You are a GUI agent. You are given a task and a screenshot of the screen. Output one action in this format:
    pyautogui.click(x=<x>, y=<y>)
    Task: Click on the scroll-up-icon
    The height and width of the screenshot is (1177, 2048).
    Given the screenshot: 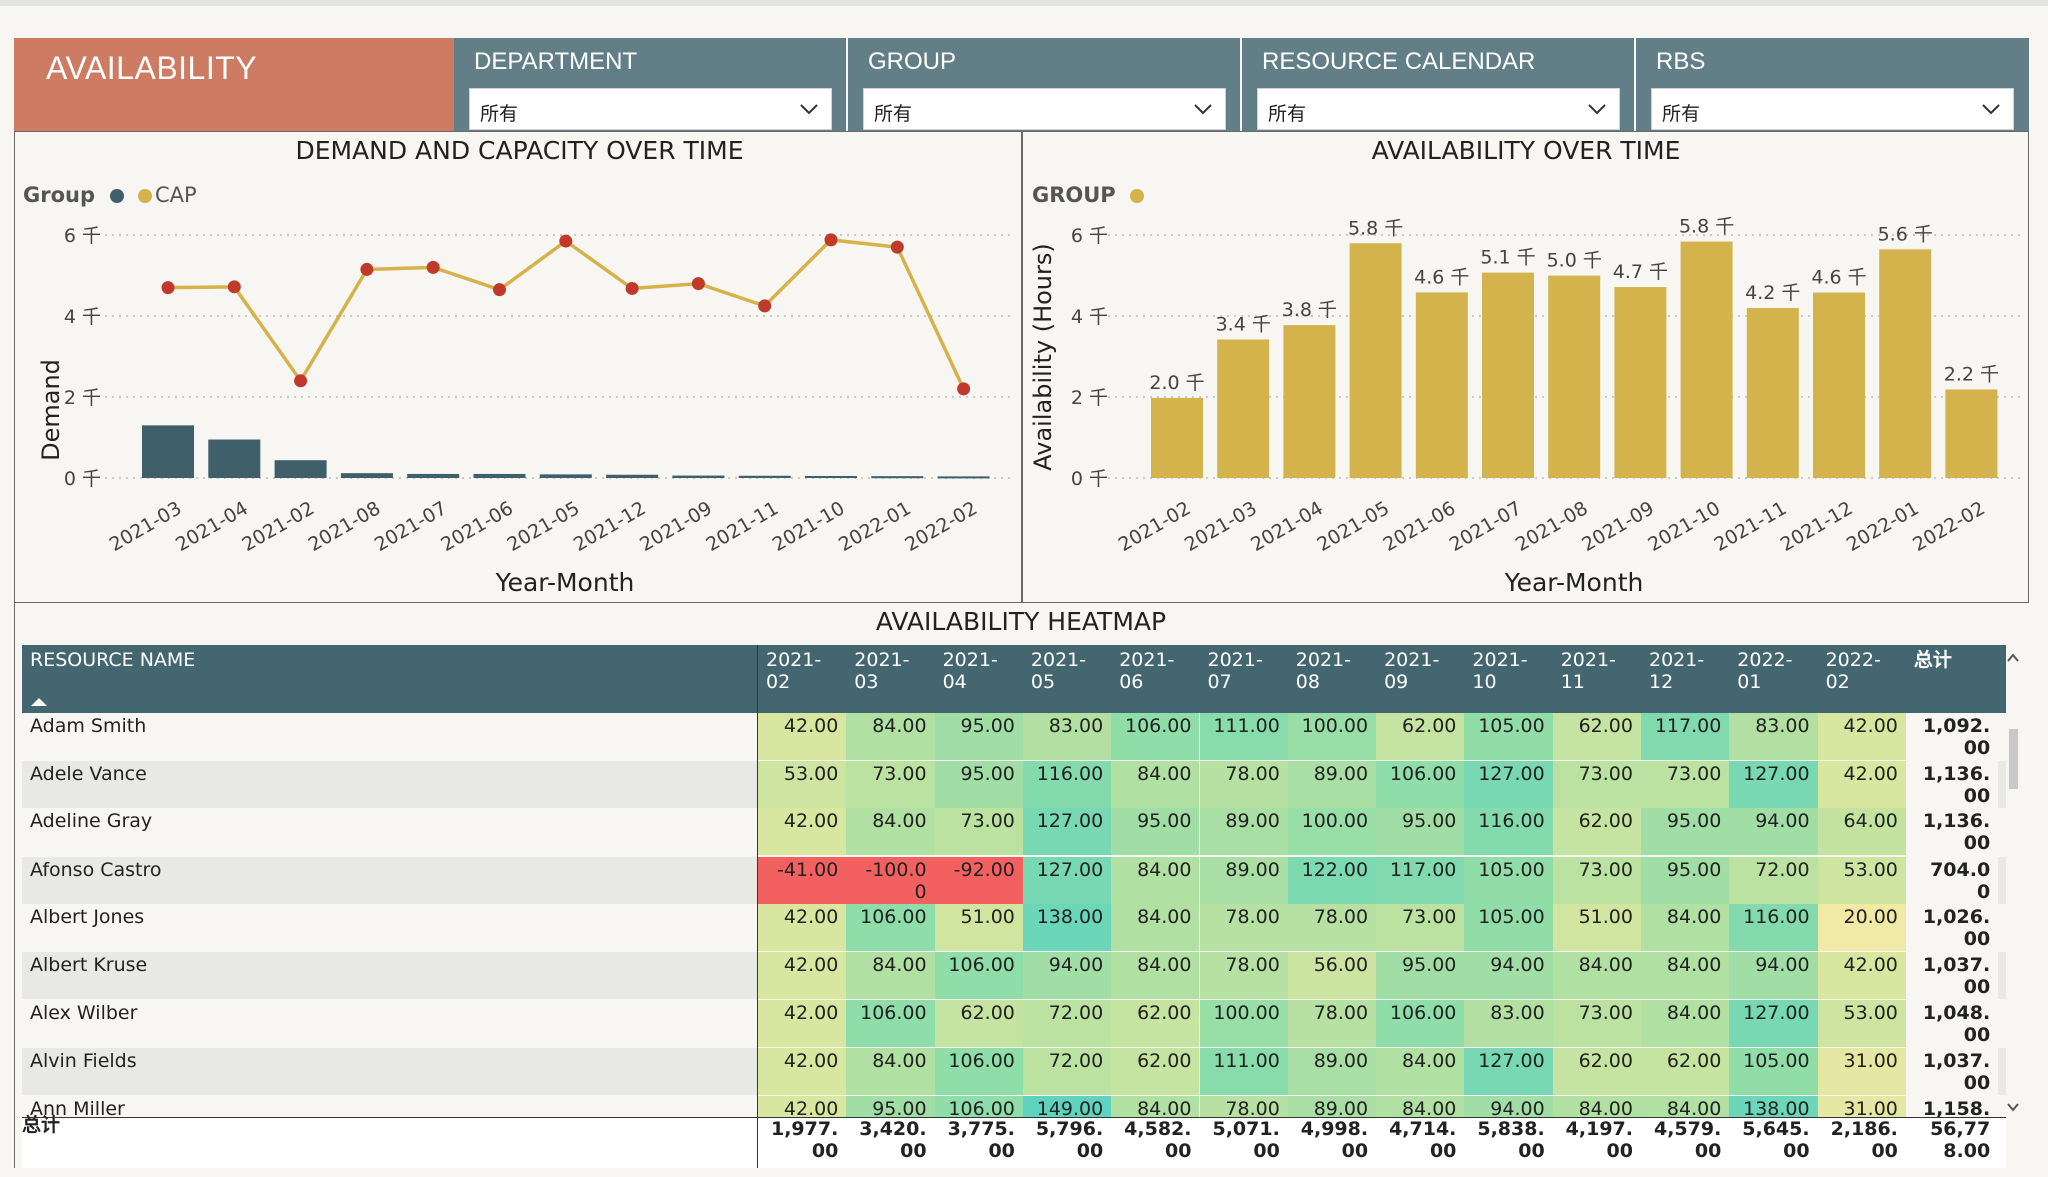 What is the action you would take?
    pyautogui.click(x=2013, y=657)
    